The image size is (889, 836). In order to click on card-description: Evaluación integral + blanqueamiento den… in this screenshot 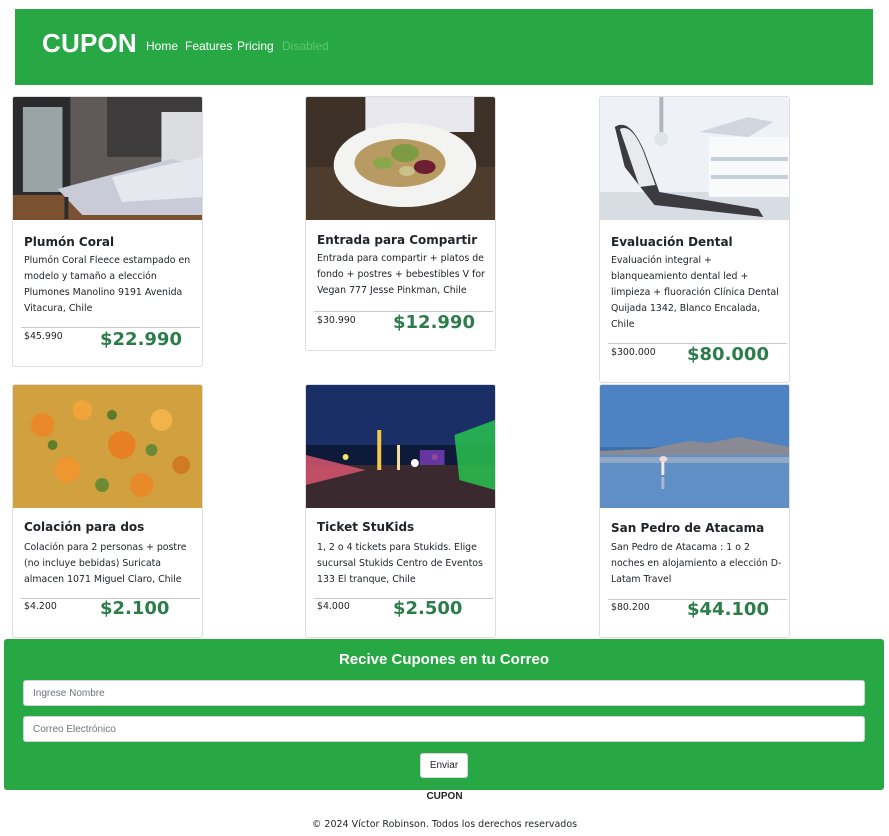, I will do `click(695, 292)`.